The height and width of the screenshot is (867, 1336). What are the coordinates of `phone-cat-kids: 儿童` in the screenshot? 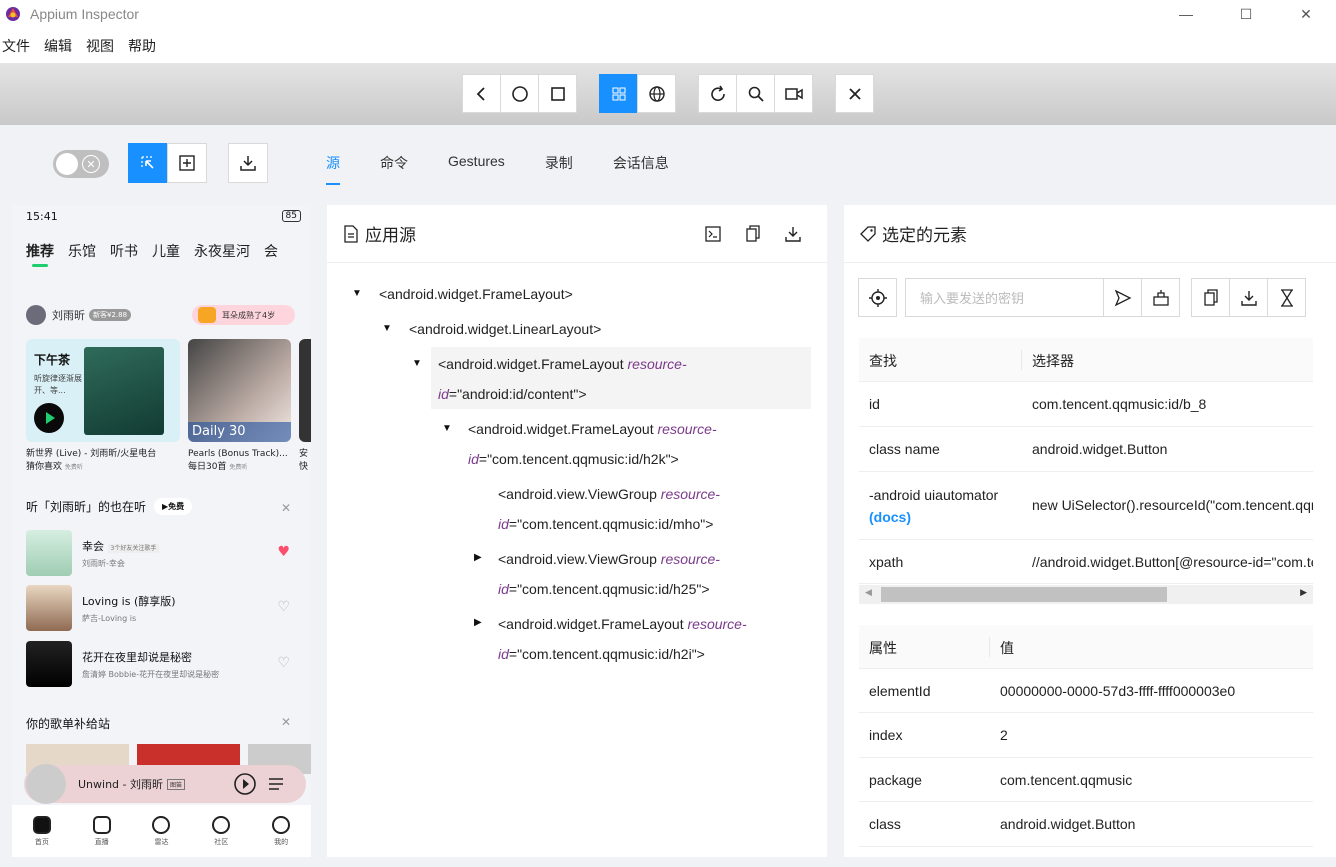 It's located at (166, 251).